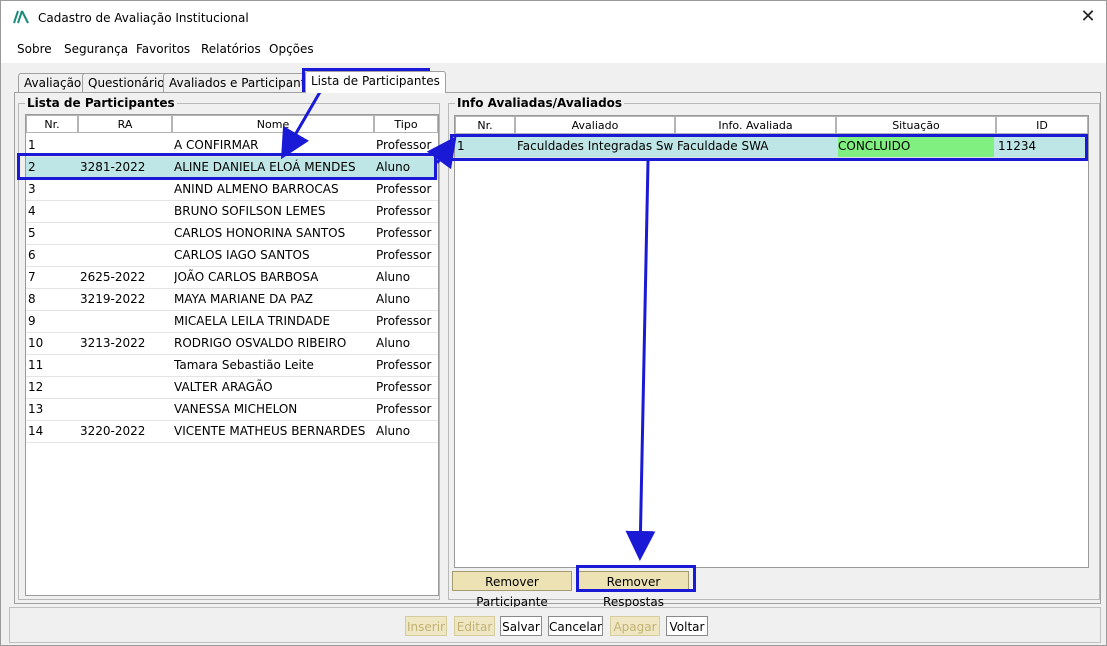  What do you see at coordinates (113, 299) in the screenshot?
I see `cell-ra: 3219-2022` at bounding box center [113, 299].